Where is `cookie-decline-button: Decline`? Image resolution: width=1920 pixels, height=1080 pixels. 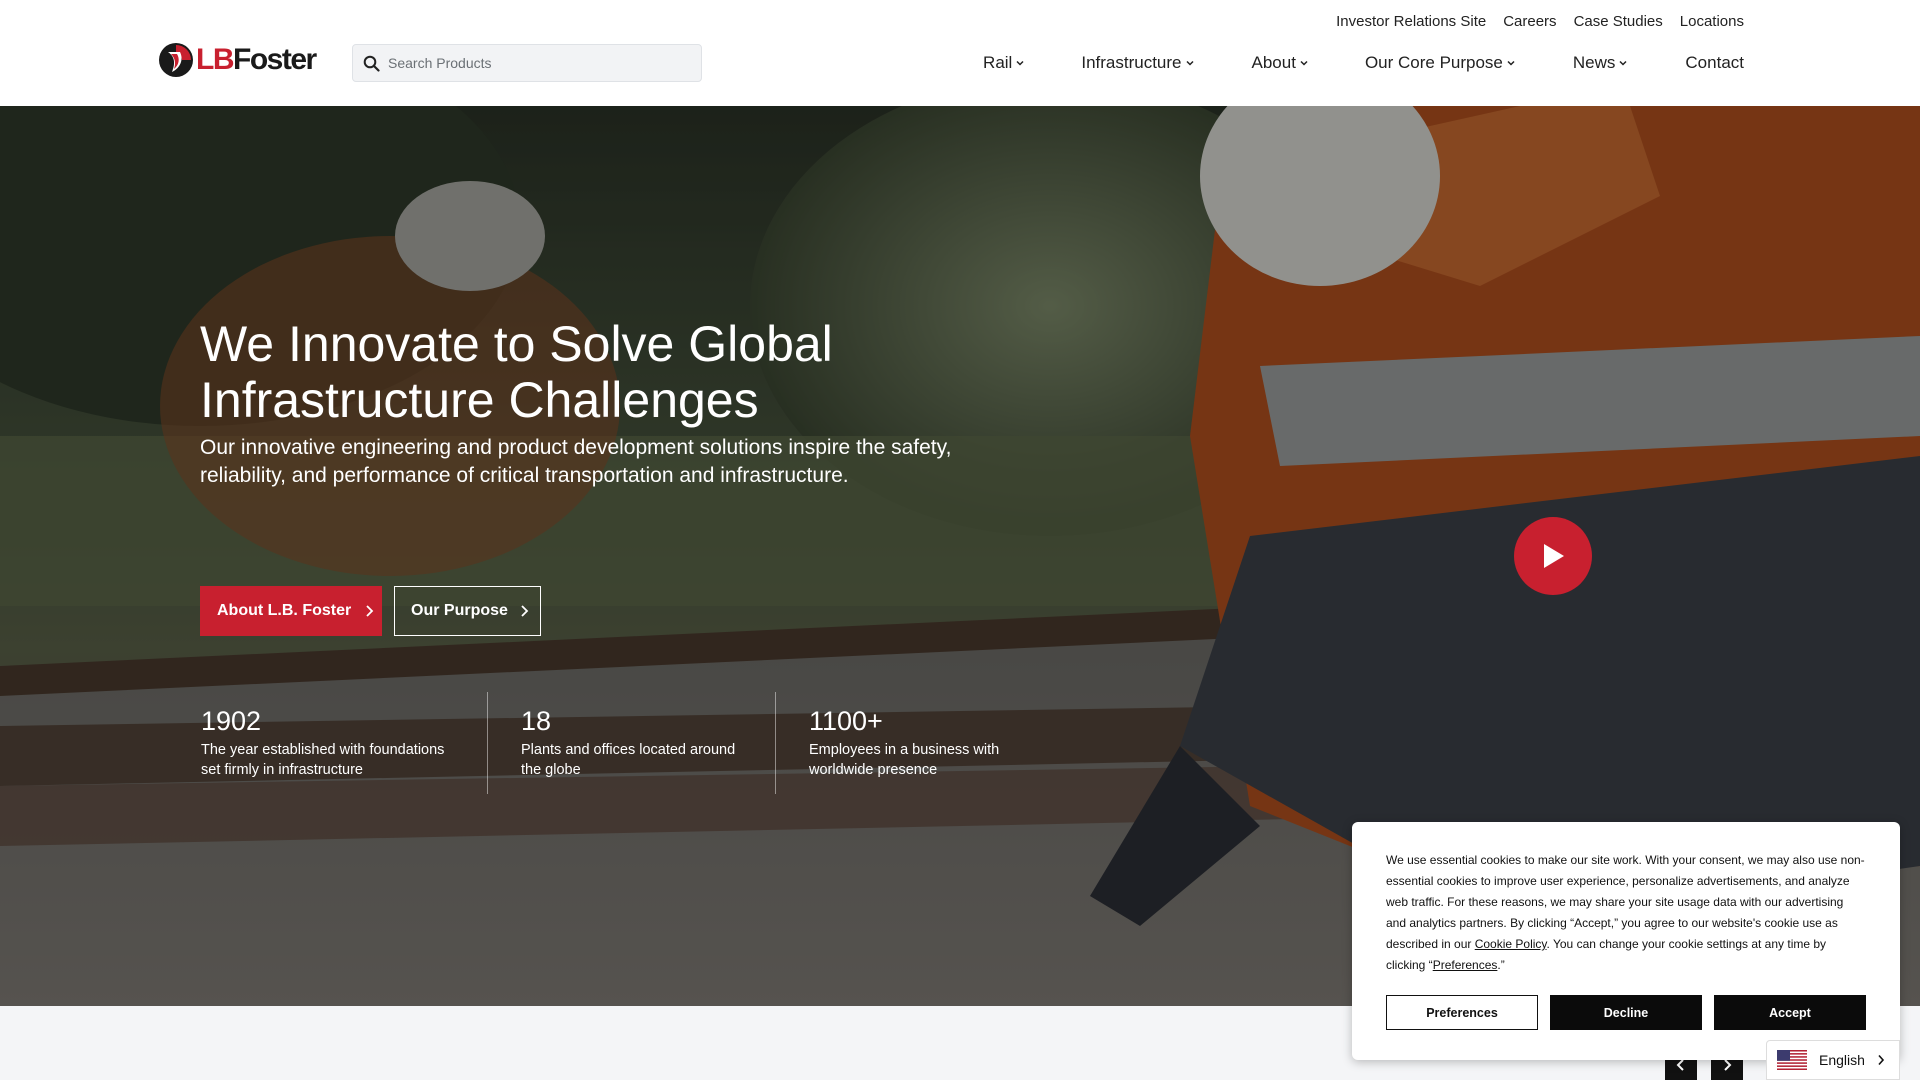
cookie-decline-button: Decline is located at coordinates (1626, 1012).